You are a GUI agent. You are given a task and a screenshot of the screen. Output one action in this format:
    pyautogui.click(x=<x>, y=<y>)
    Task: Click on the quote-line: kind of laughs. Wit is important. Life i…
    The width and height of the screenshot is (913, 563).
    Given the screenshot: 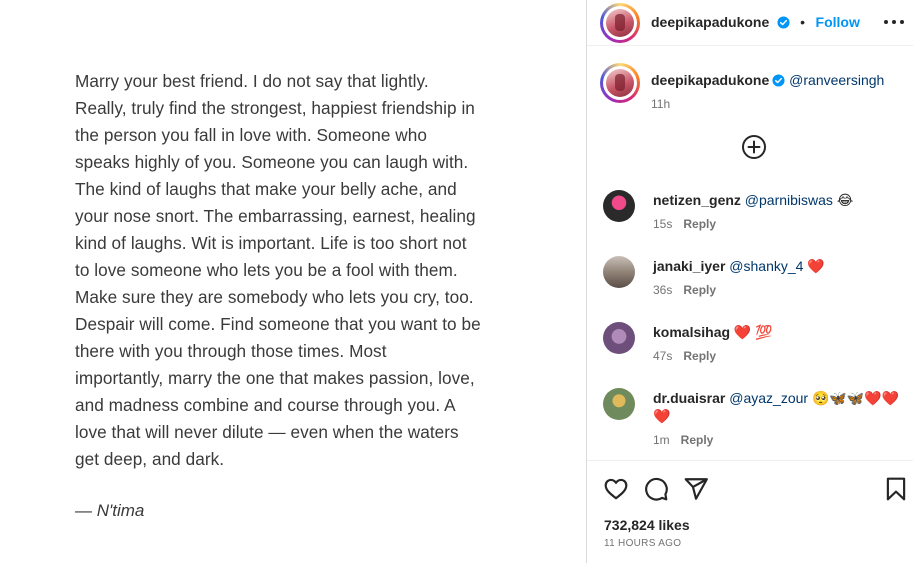 What is the action you would take?
    pyautogui.click(x=271, y=243)
    